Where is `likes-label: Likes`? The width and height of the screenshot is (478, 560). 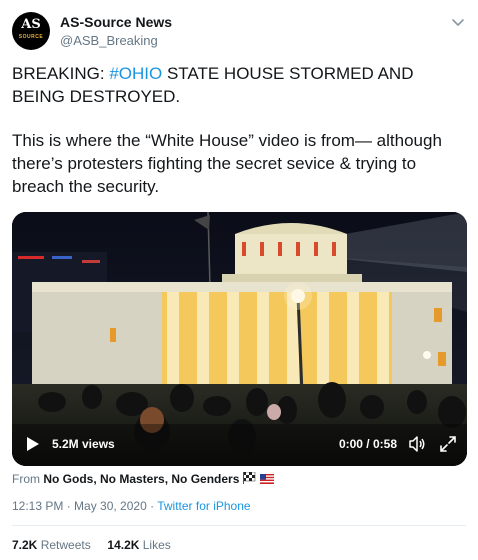 likes-label: Likes is located at coordinates (155, 545).